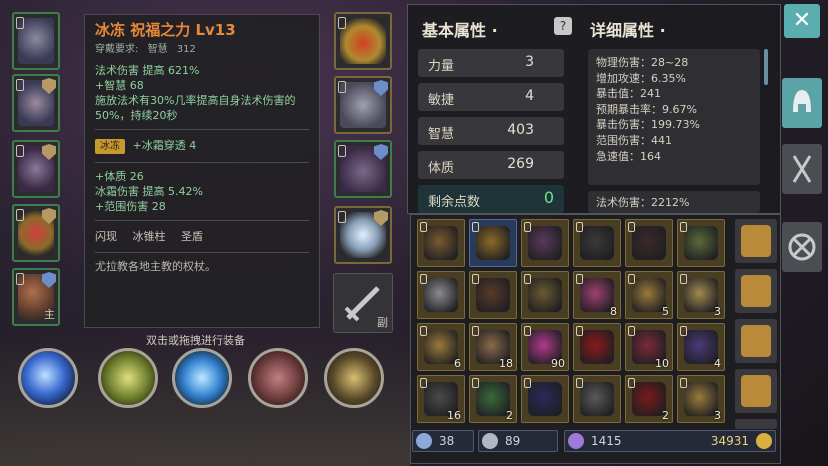 This screenshot has width=828, height=466. I want to click on slot-label-offhand: 副, so click(382, 322).